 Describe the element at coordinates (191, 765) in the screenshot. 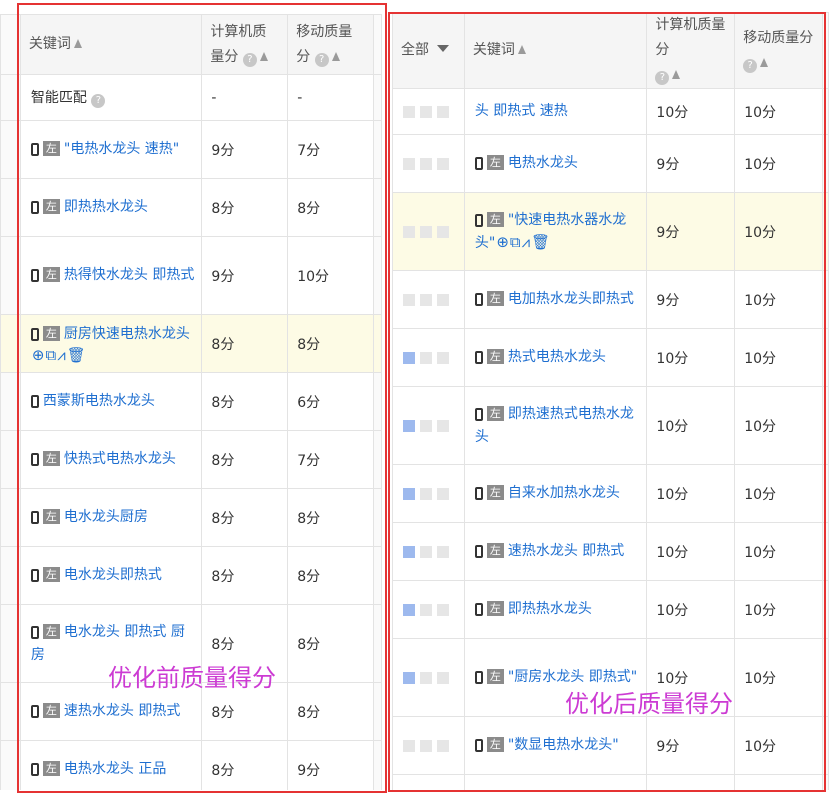

I see `table-row: 左电热水龙头 正品 8分 9分` at that location.